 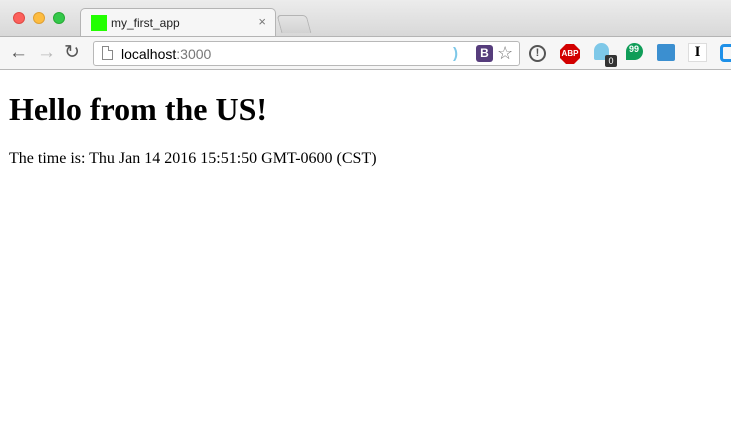 I want to click on favicon-icon, so click(x=99, y=23).